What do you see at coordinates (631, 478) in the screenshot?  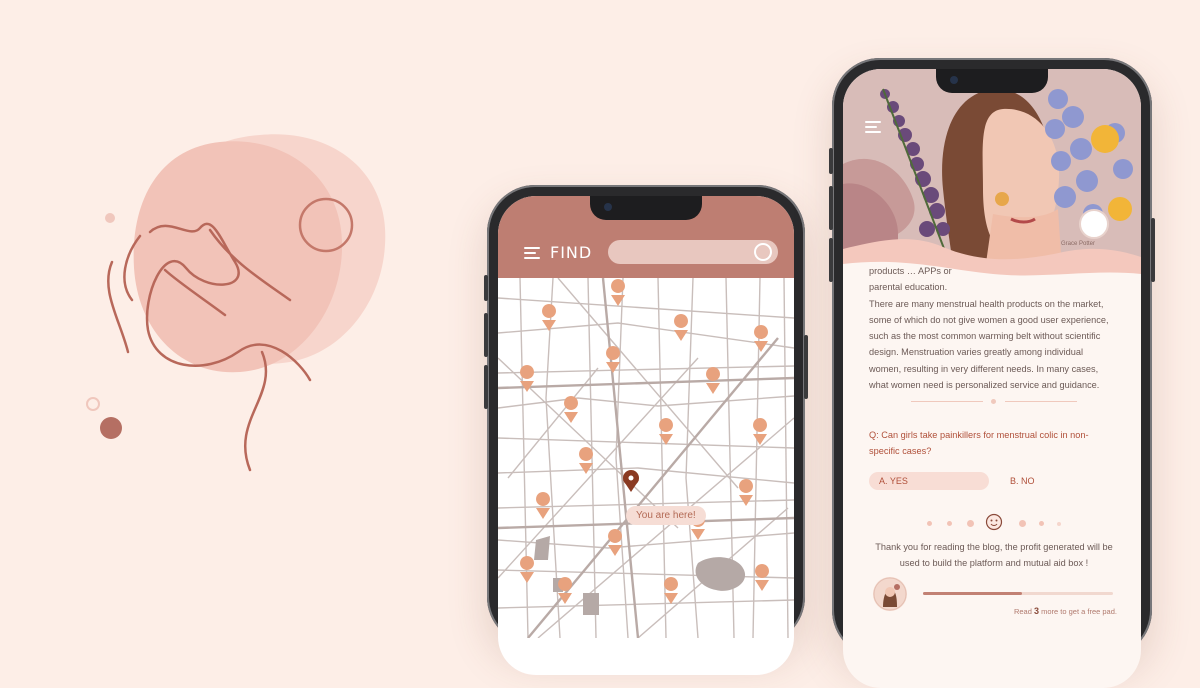 I see `heart-icons` at bounding box center [631, 478].